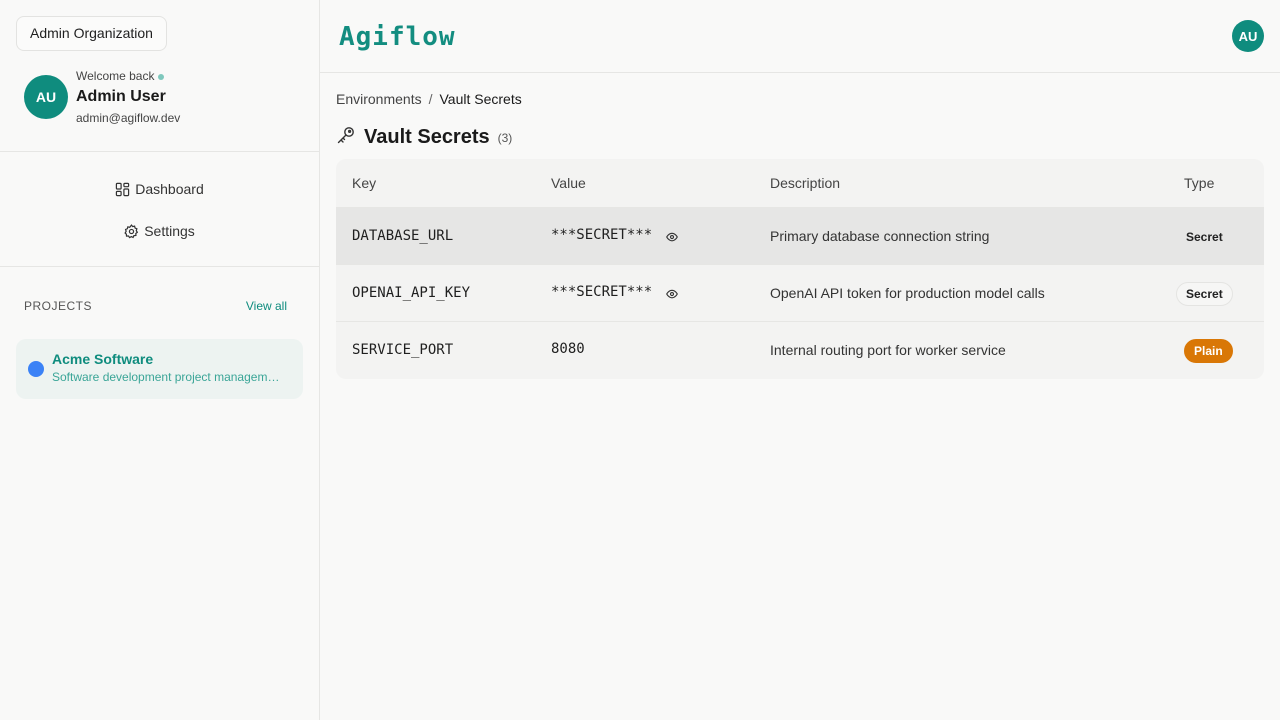 The height and width of the screenshot is (720, 1280). Describe the element at coordinates (888, 350) in the screenshot. I see `secret-description: Internal routing port for worker service` at that location.